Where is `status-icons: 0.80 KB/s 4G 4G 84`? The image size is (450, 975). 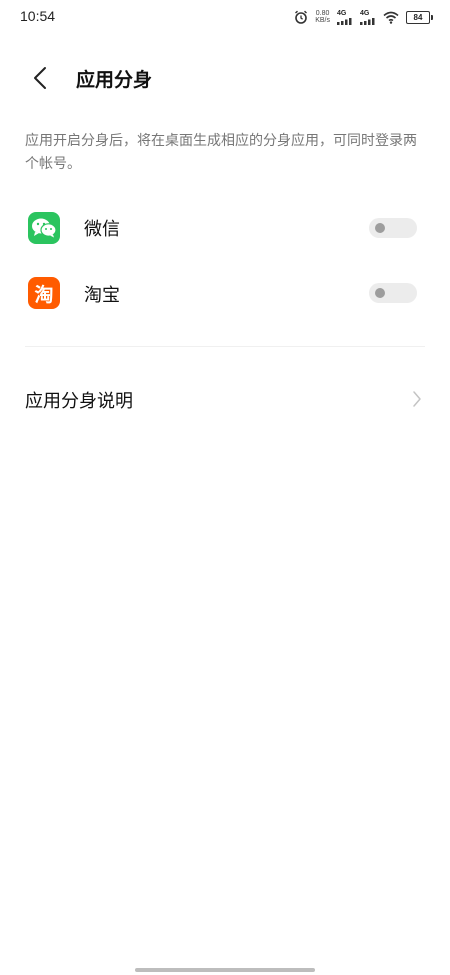 status-icons: 0.80 KB/s 4G 4G 84 is located at coordinates (363, 17).